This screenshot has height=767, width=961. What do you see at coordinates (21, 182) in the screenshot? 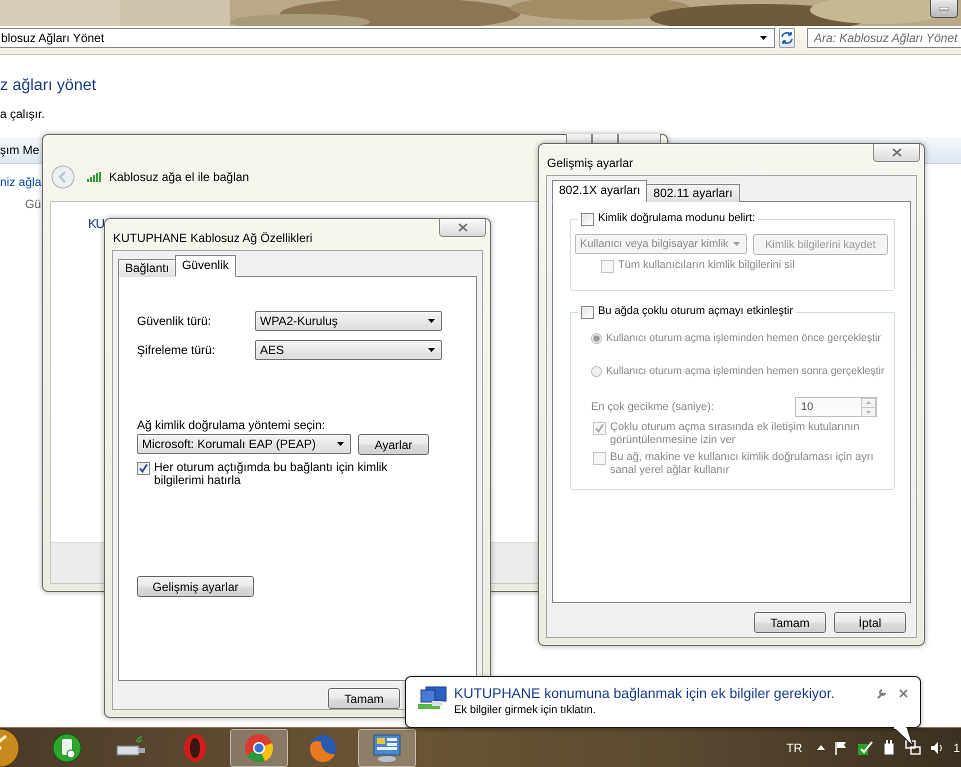
I see `link: niz ağla` at bounding box center [21, 182].